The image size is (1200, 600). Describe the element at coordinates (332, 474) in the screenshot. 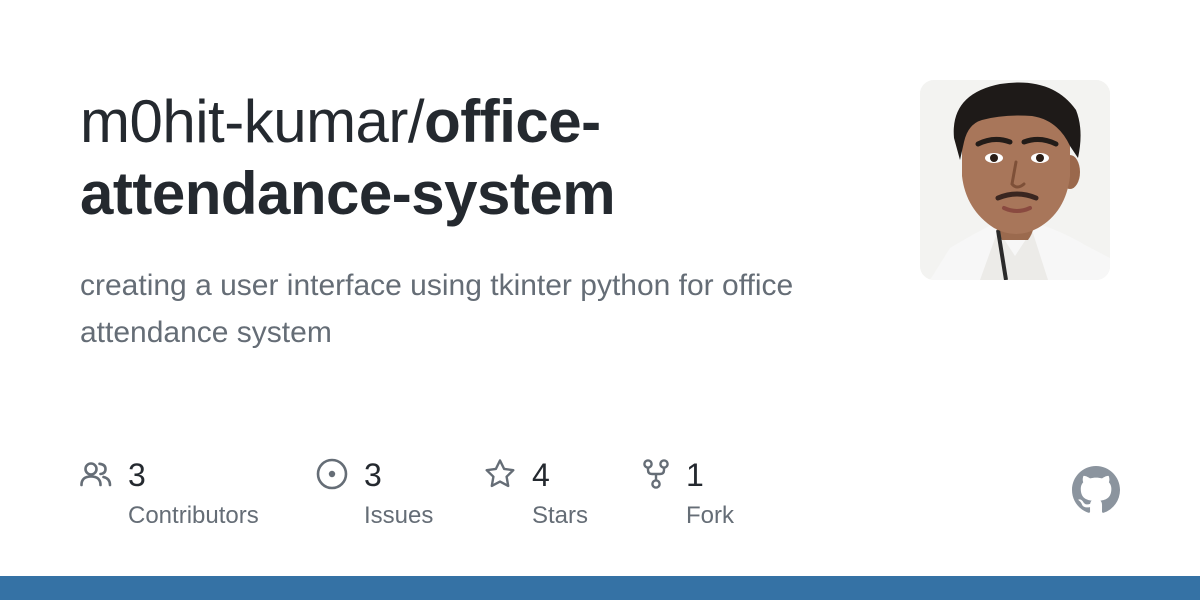

I see `issues-icon` at that location.